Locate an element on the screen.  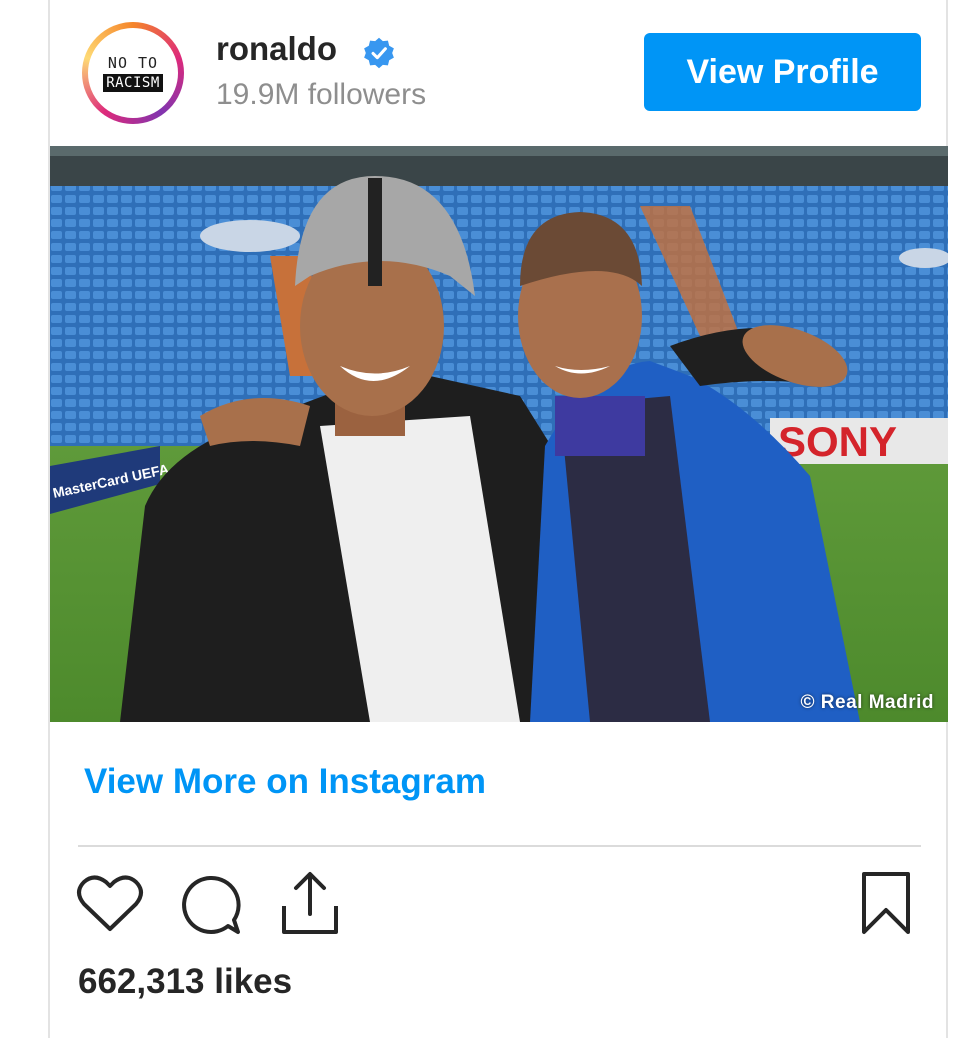
view-more-on-instagram-link: View More on Instagram is located at coordinates (285, 782).